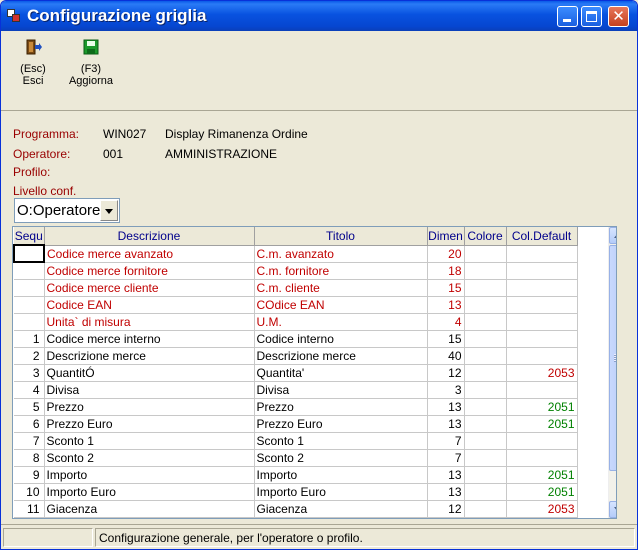  I want to click on grid-cell-title: Sconto 1, so click(341, 441).